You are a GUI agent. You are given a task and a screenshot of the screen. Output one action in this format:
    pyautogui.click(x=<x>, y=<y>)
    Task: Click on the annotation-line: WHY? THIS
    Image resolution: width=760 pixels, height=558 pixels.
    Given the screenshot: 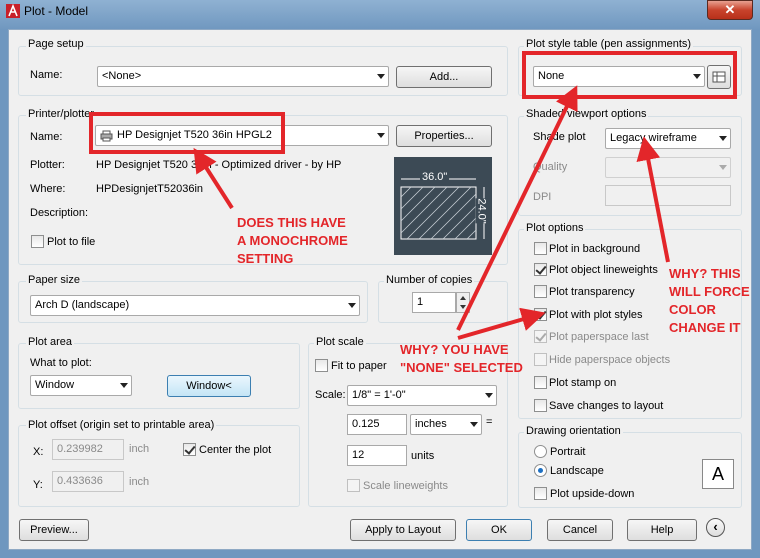 What is the action you would take?
    pyautogui.click(x=705, y=273)
    